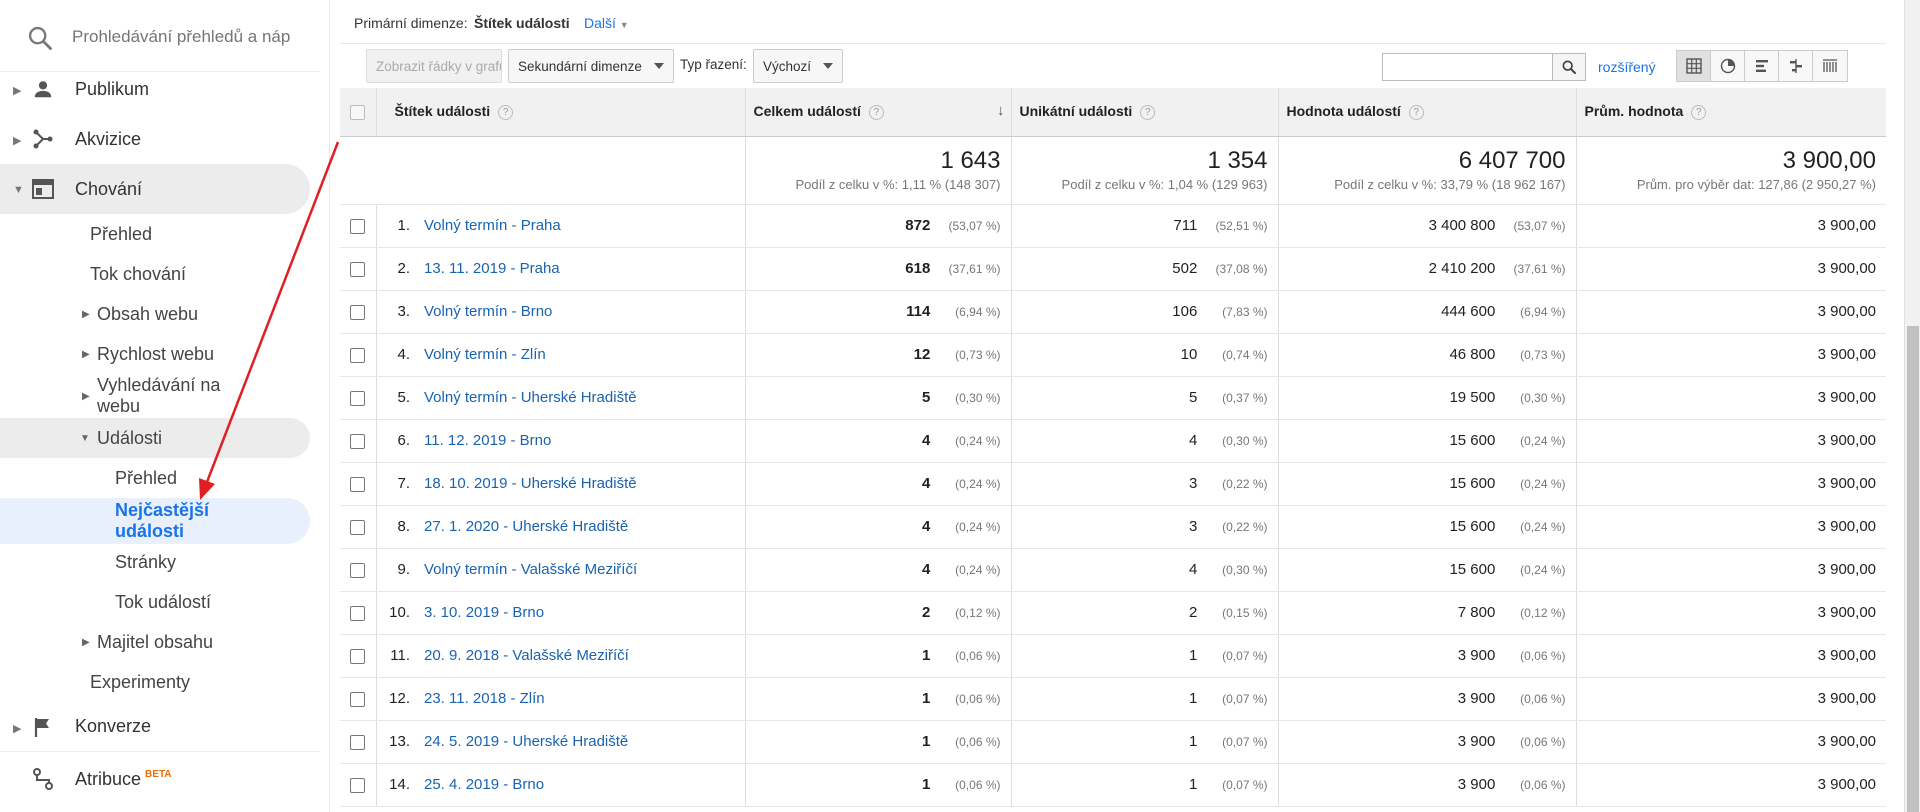 This screenshot has width=1920, height=812. I want to click on sidebar-item-site-search: ▶ Vyhledávání na webu, so click(160, 396).